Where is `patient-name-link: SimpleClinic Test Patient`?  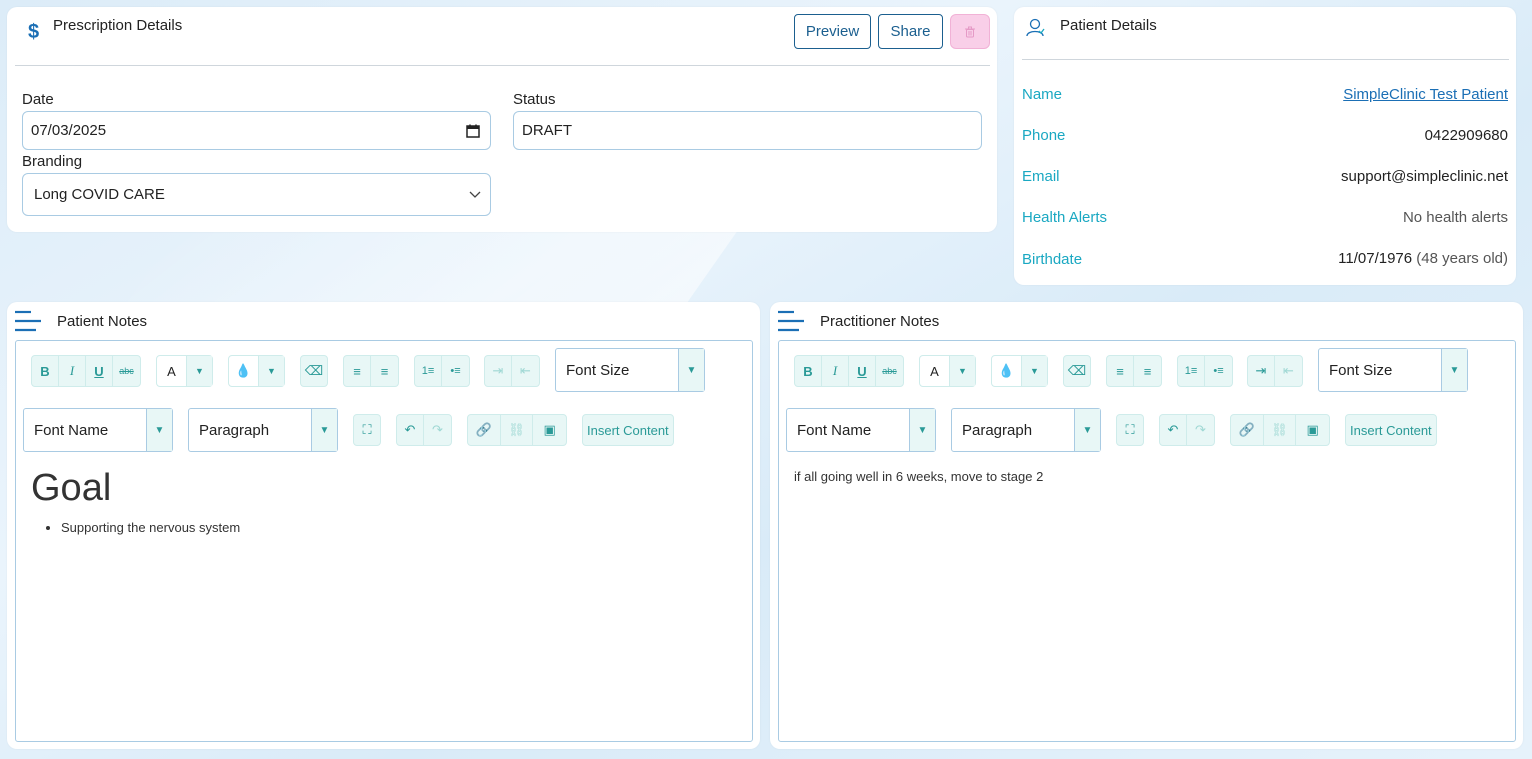
patient-name-link: SimpleClinic Test Patient is located at coordinates (1425, 94).